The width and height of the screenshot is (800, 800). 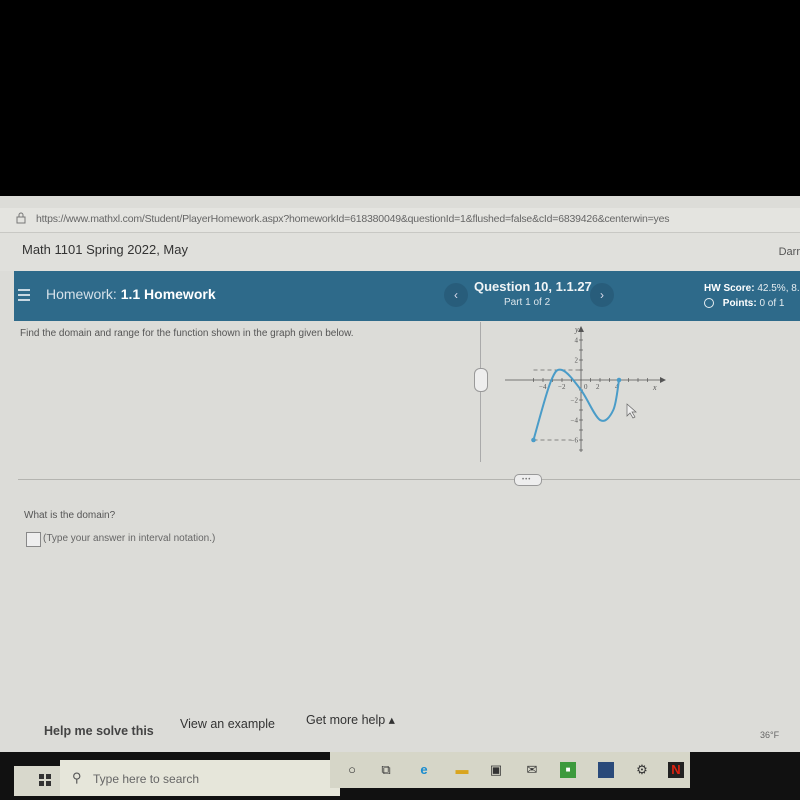 I want to click on status-circle-icon, so click(x=709, y=303).